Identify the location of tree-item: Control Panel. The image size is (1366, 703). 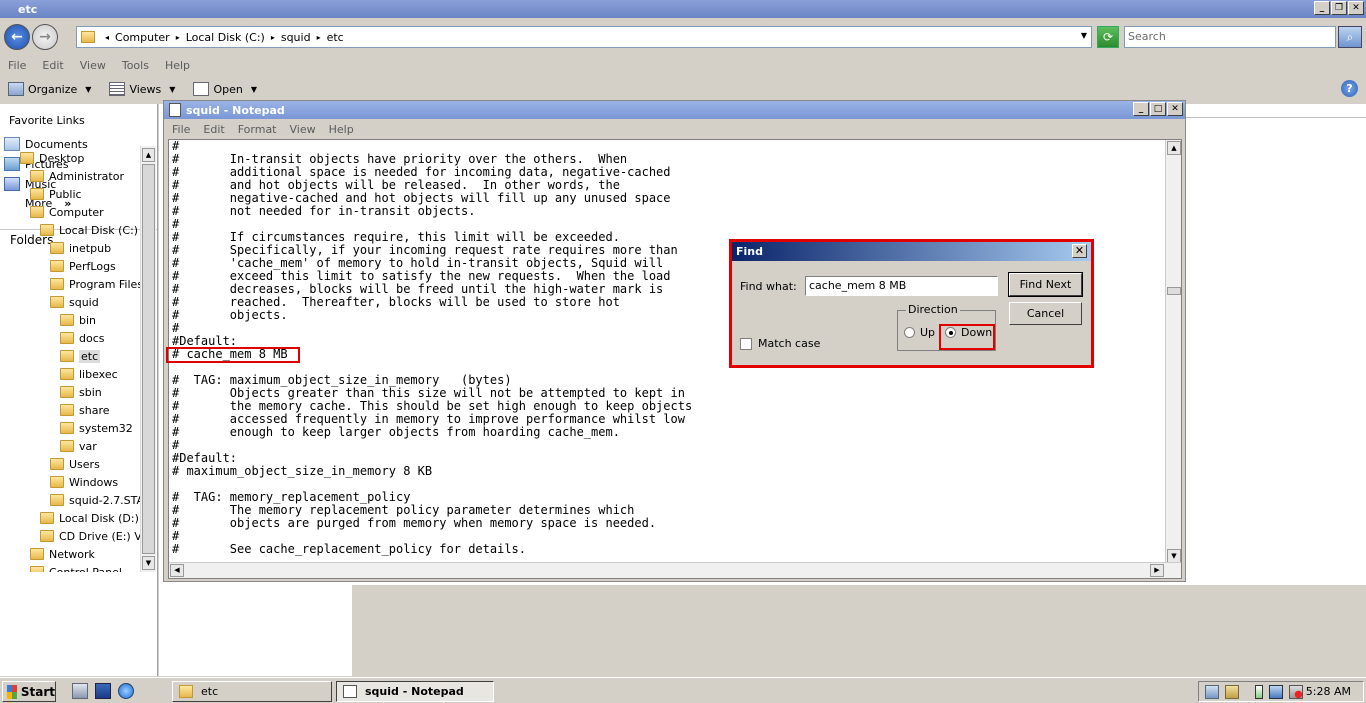
(76, 568).